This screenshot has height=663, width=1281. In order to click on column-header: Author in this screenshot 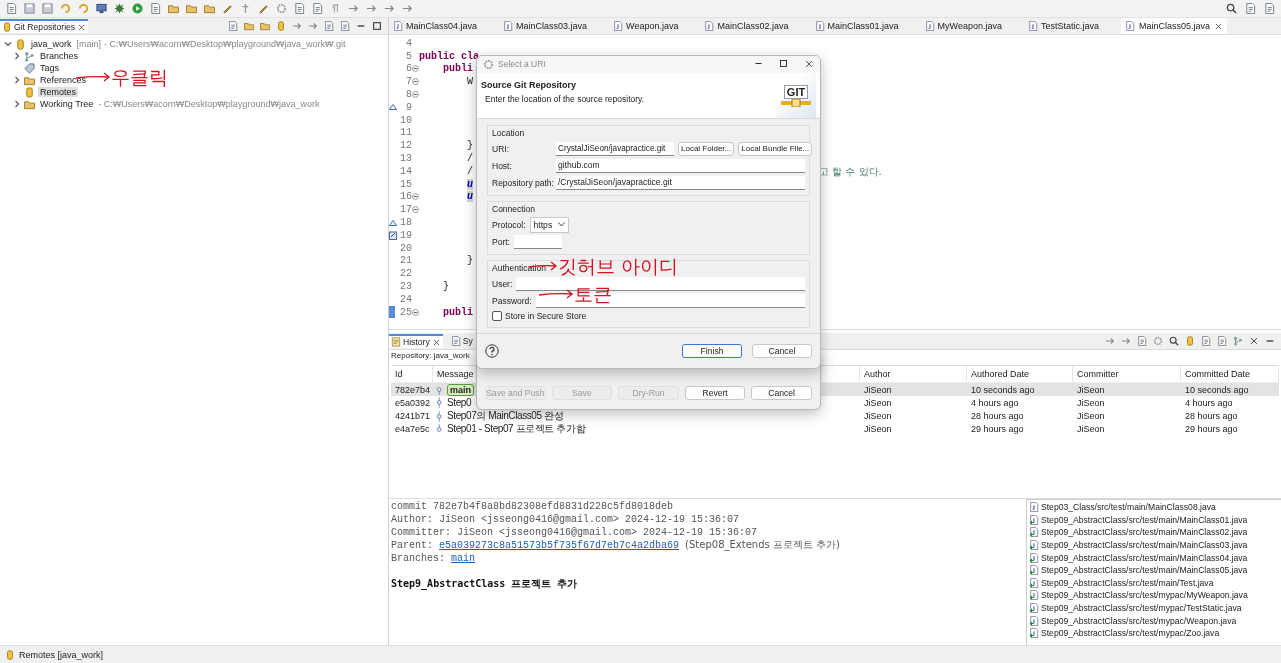, I will do `click(913, 374)`.